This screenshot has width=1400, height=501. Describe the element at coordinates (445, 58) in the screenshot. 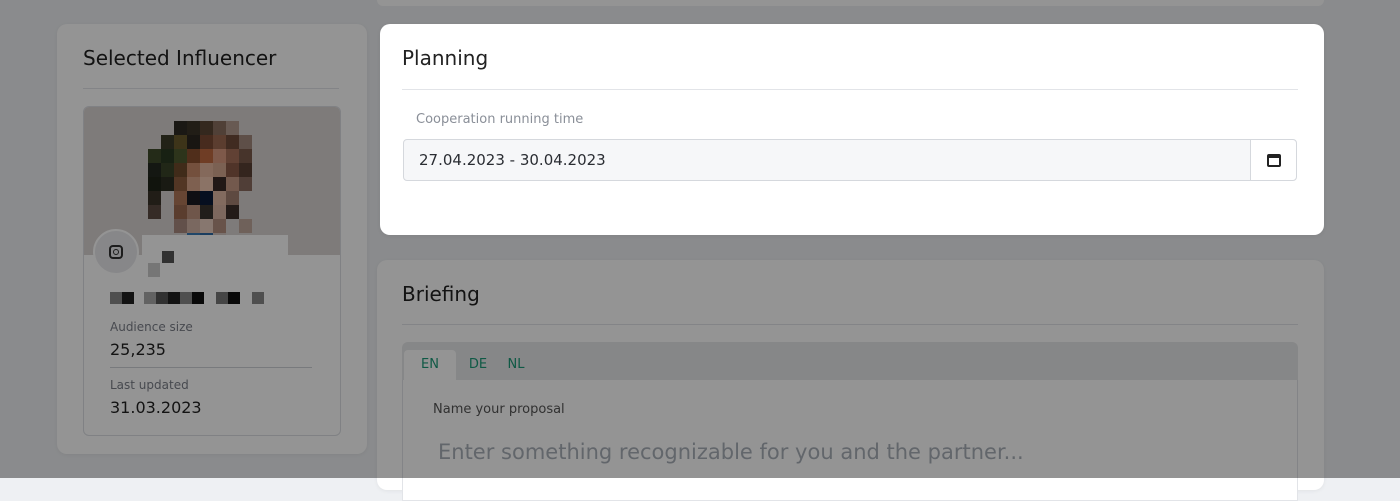

I see `planning-title: Planning` at that location.